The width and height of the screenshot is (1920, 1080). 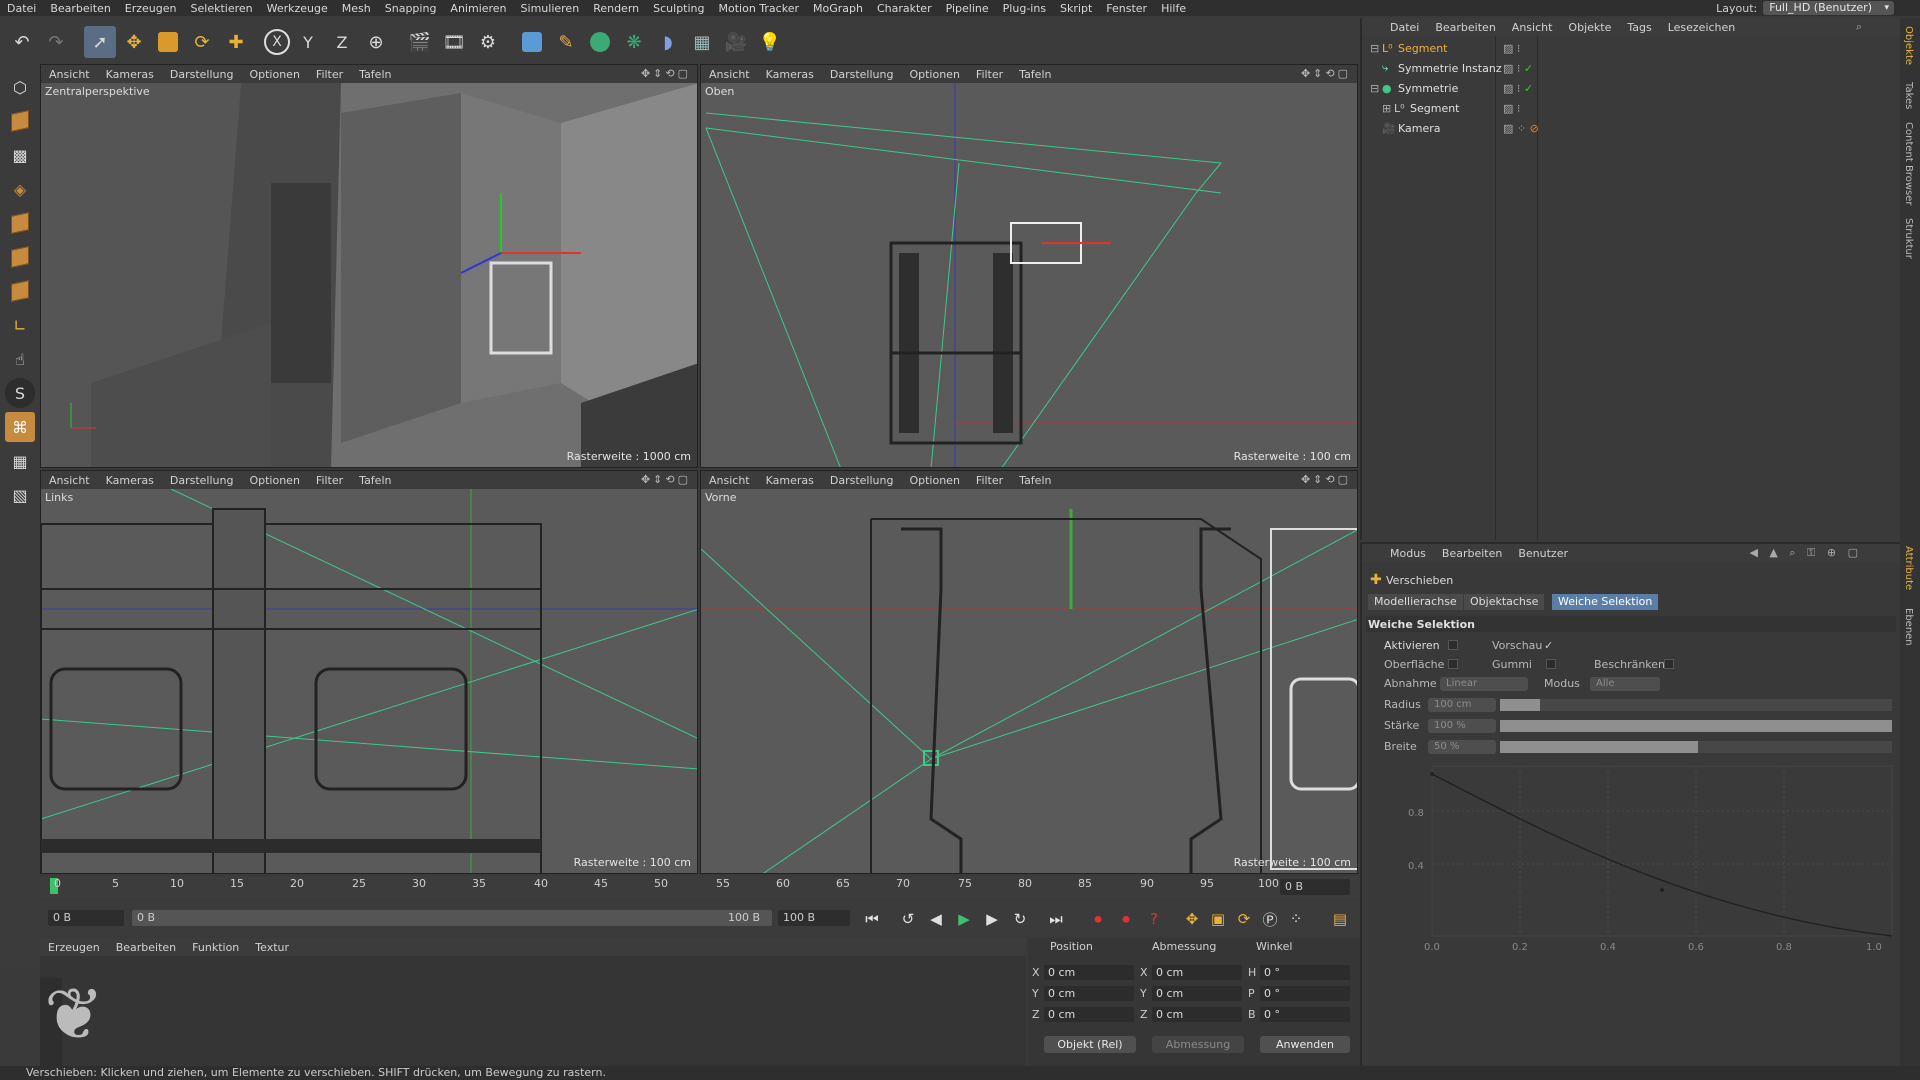 What do you see at coordinates (1599, 747) in the screenshot?
I see `breite-slider` at bounding box center [1599, 747].